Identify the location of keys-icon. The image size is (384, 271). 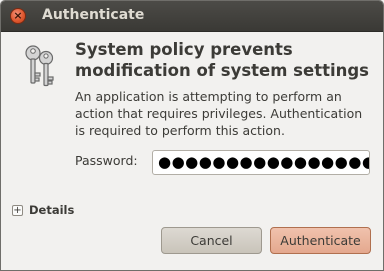
(39, 66).